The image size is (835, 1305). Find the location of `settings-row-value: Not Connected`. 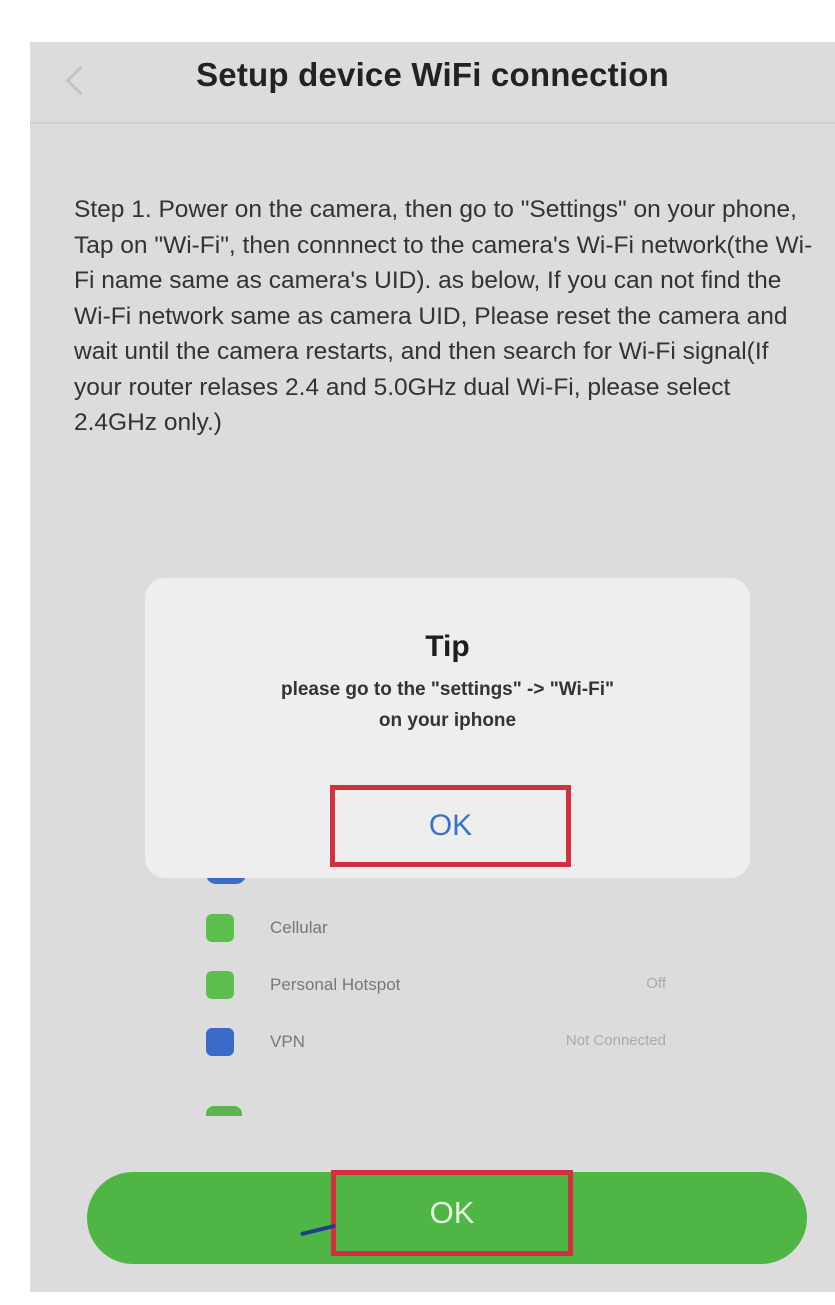

settings-row-value: Not Connected is located at coordinates (615, 1040).